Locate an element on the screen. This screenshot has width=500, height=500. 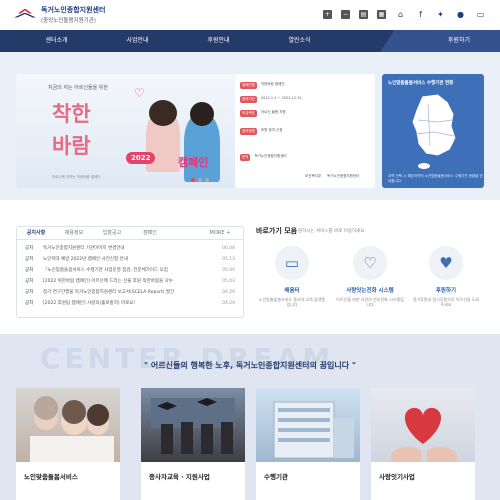
top-utility-bar: + − ▤ ▦ ⌂ f ✦ ● ▭ is located at coordinates (404, 14).